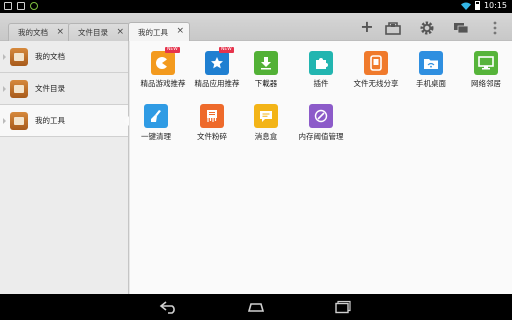 This screenshot has width=512, height=320. What do you see at coordinates (256, 6) in the screenshot?
I see `status-bar: 10:15` at bounding box center [256, 6].